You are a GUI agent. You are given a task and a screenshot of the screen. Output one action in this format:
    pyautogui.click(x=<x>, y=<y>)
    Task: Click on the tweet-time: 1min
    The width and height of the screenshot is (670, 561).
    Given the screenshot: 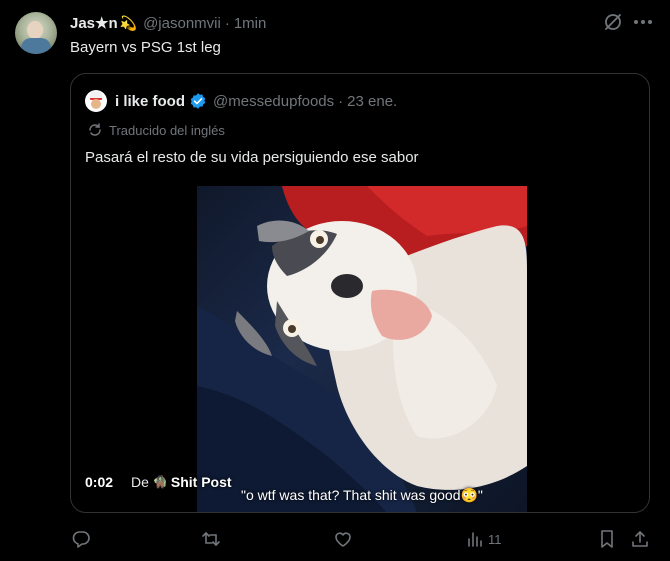 What is the action you would take?
    pyautogui.click(x=250, y=23)
    